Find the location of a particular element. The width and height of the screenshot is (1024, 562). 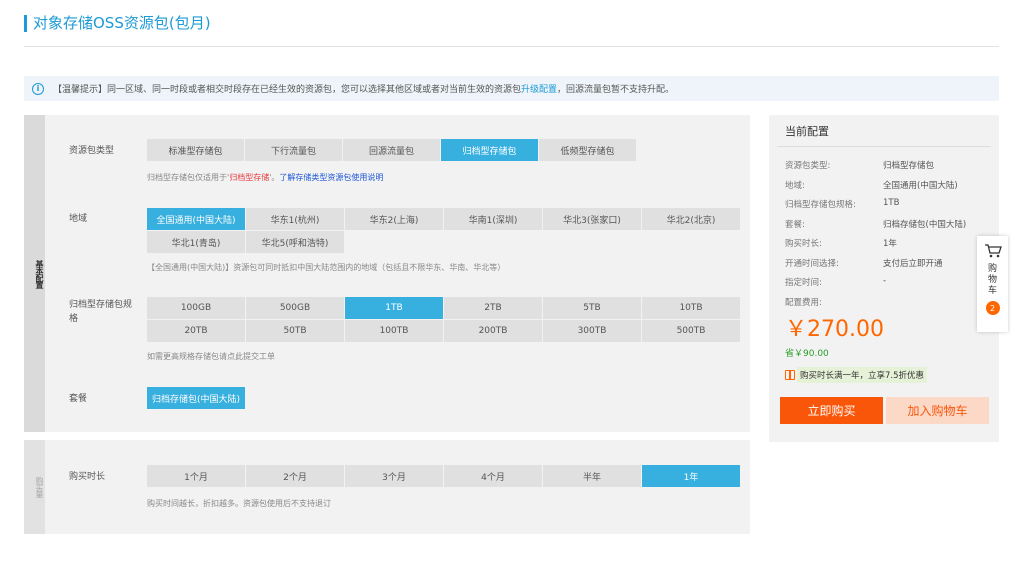

spec-option: 50TB is located at coordinates (295, 331).